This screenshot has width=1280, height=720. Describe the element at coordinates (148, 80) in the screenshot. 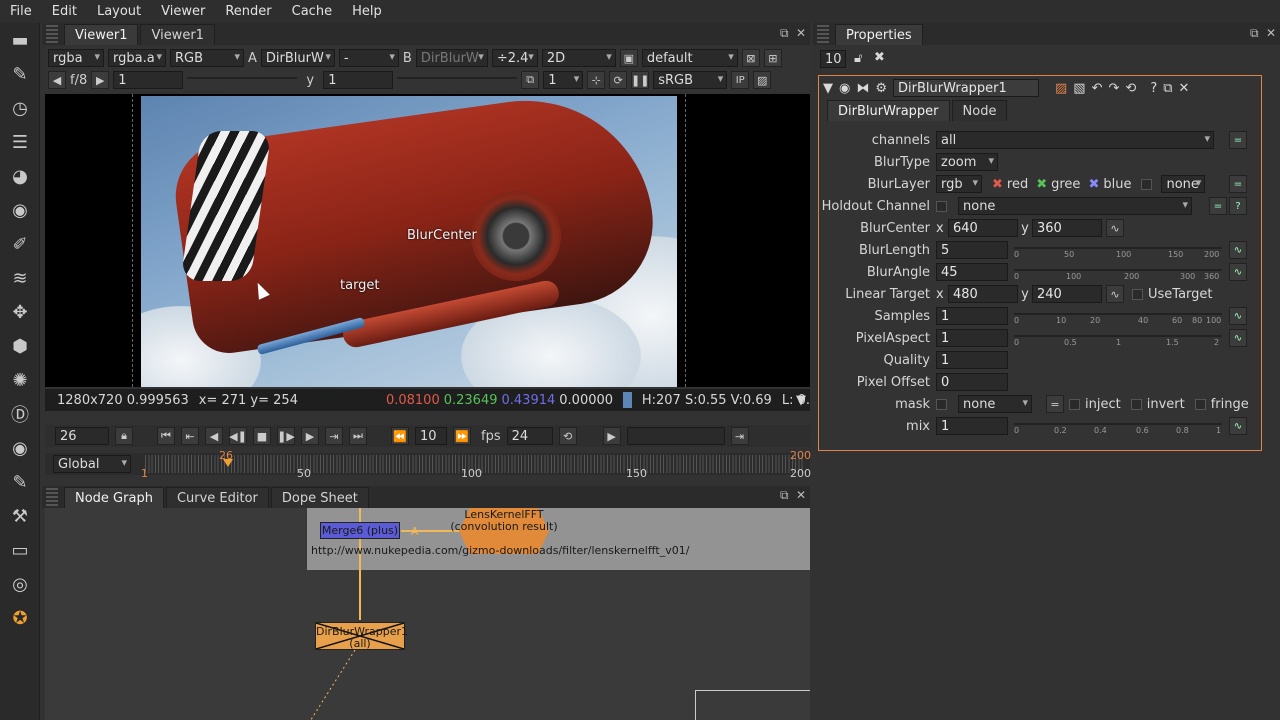

I see `gain-field: 1` at that location.